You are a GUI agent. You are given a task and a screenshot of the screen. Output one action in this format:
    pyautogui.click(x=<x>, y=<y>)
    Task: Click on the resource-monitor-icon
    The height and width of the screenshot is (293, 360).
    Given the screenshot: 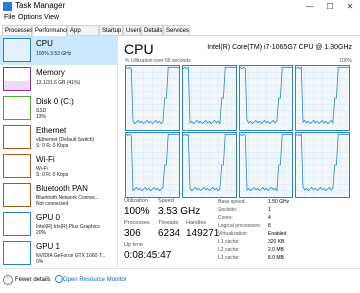 What is the action you would take?
    pyautogui.click(x=59, y=279)
    